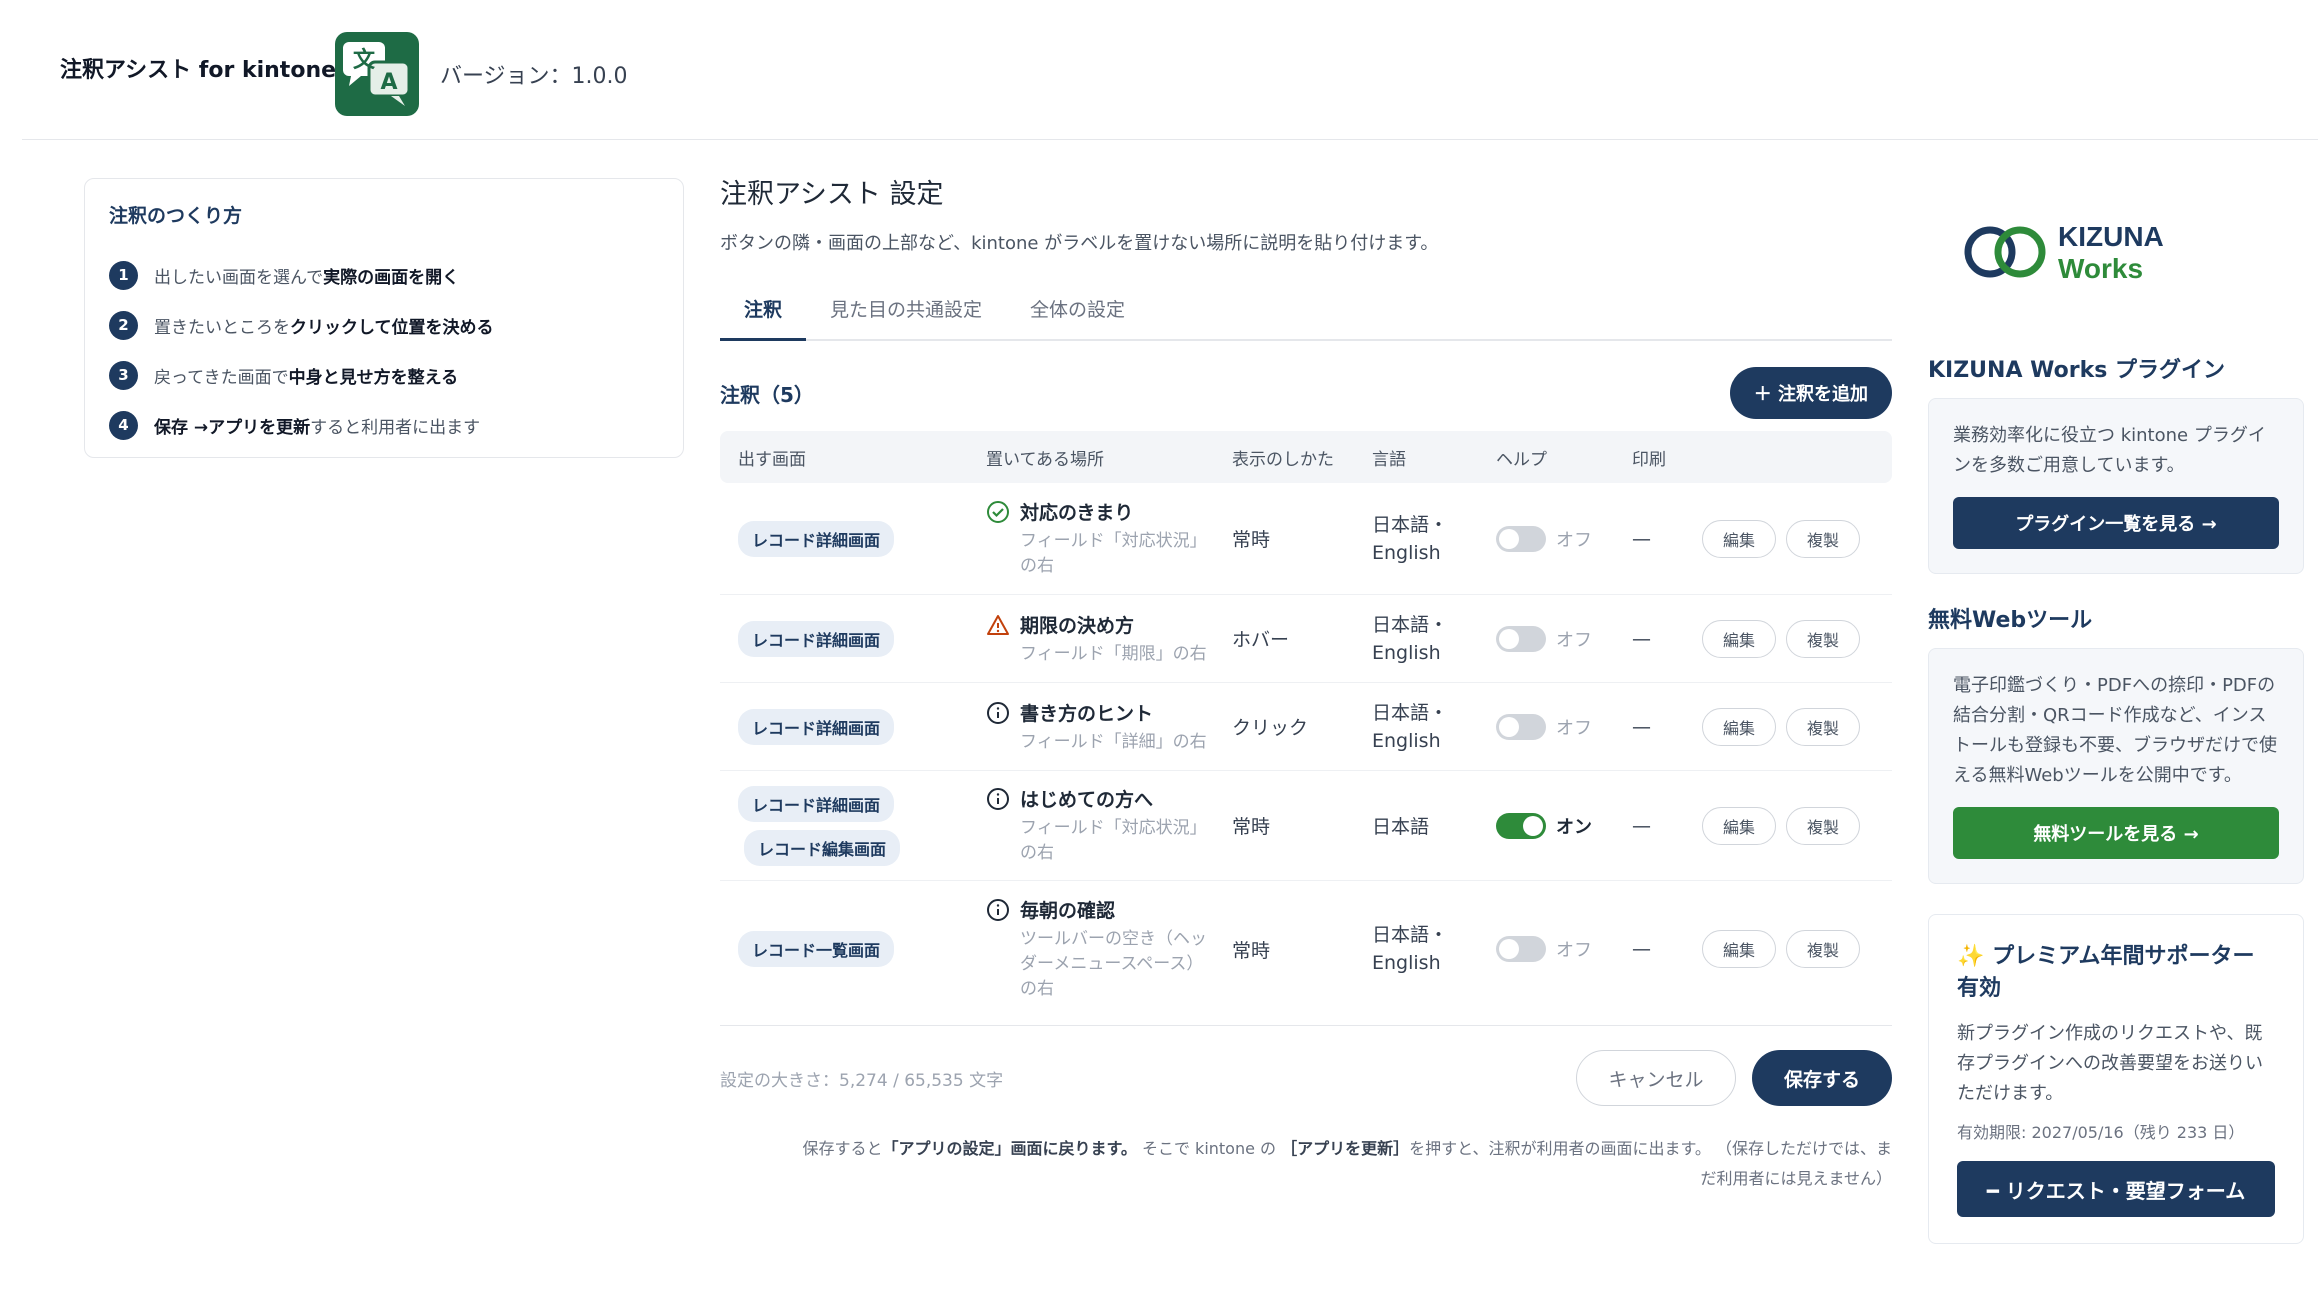 This screenshot has width=2318, height=1314. Describe the element at coordinates (1113, 964) in the screenshot. I see `annotation-location: ツールバーの空き（ヘッダーメニュースペース）の右` at that location.